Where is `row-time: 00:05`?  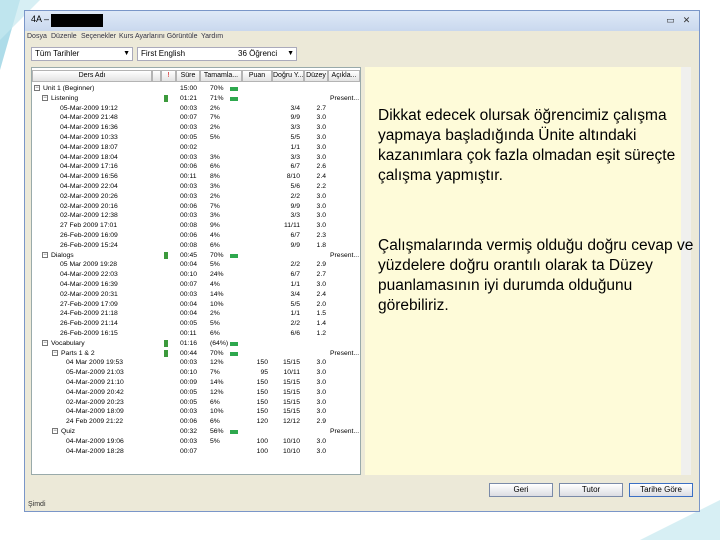 row-time: 00:05 is located at coordinates (189, 324).